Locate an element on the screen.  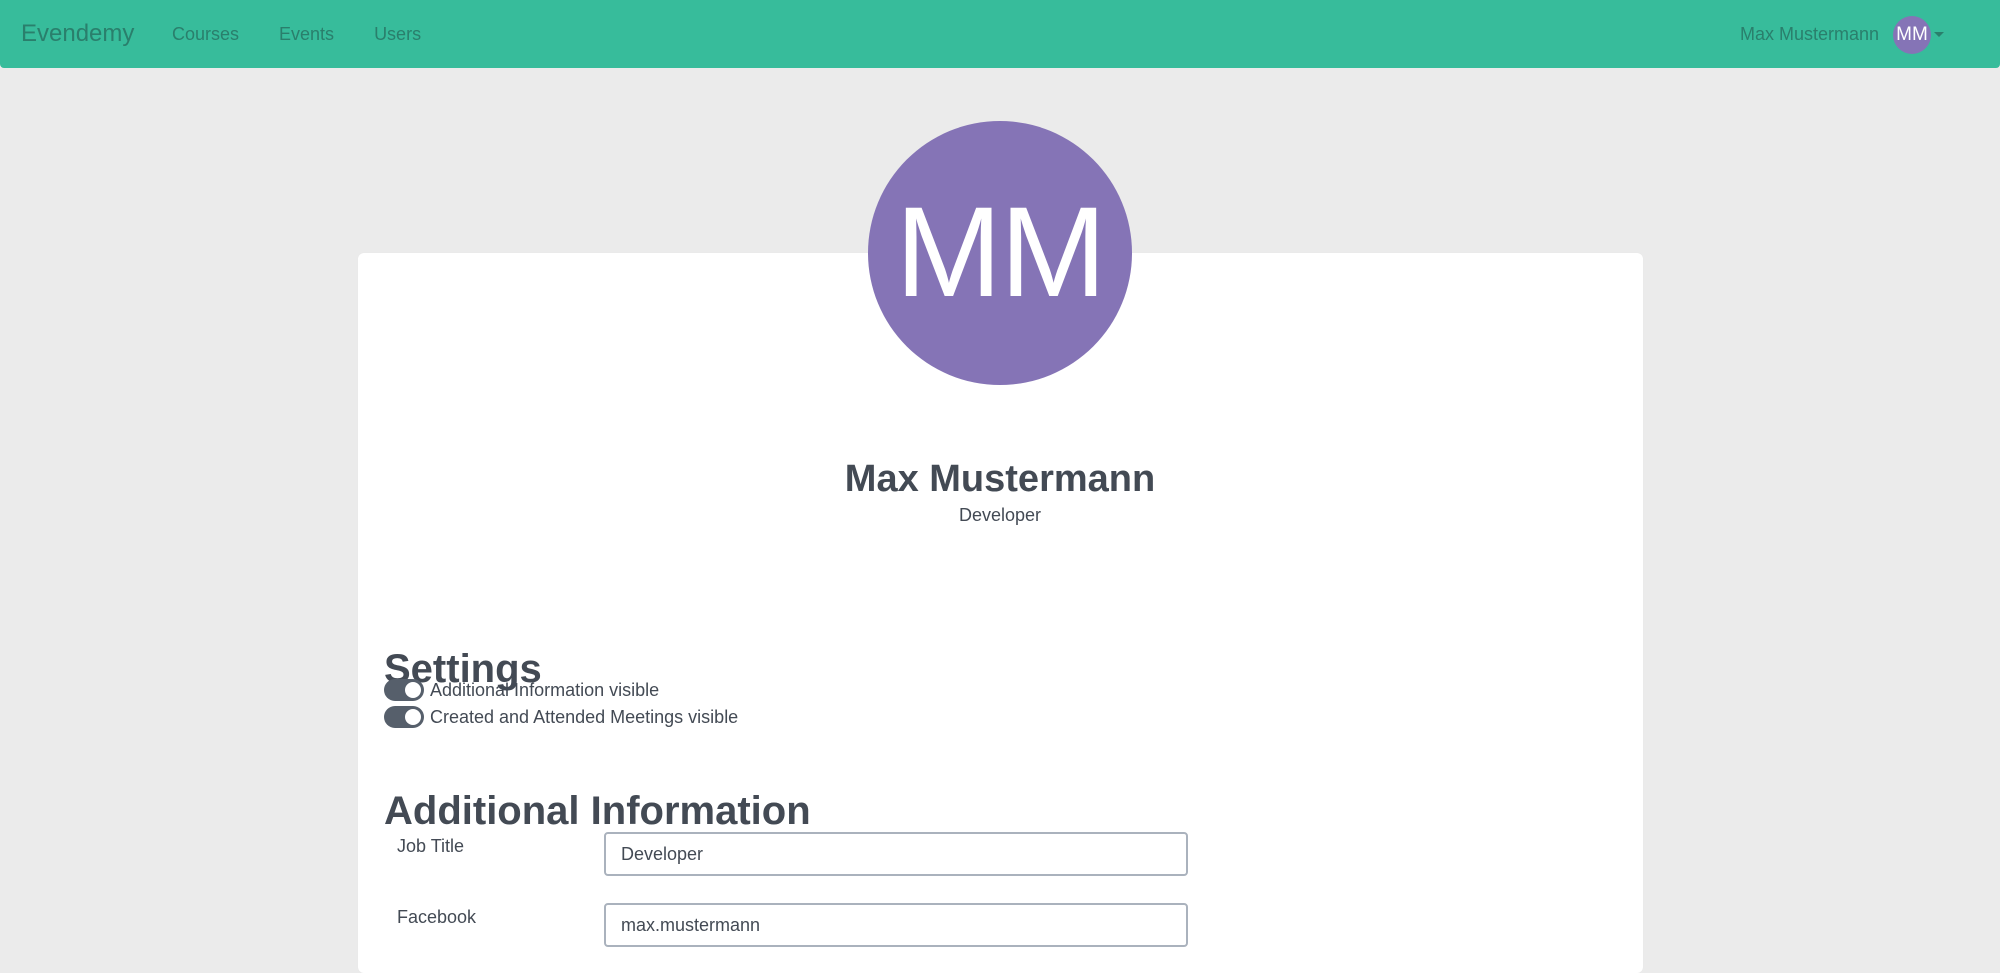
user-name-label: Max Mustermann is located at coordinates (1809, 34).